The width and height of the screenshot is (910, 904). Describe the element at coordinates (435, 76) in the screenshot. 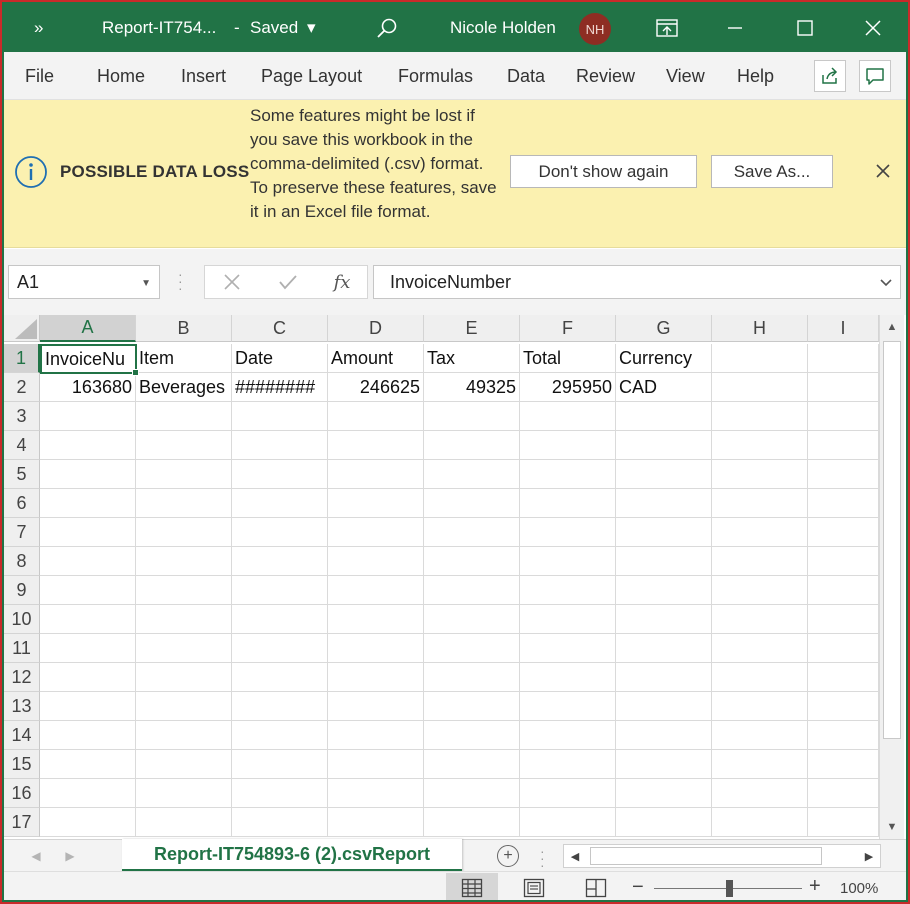

I see `tab-formulas: Formulas` at that location.